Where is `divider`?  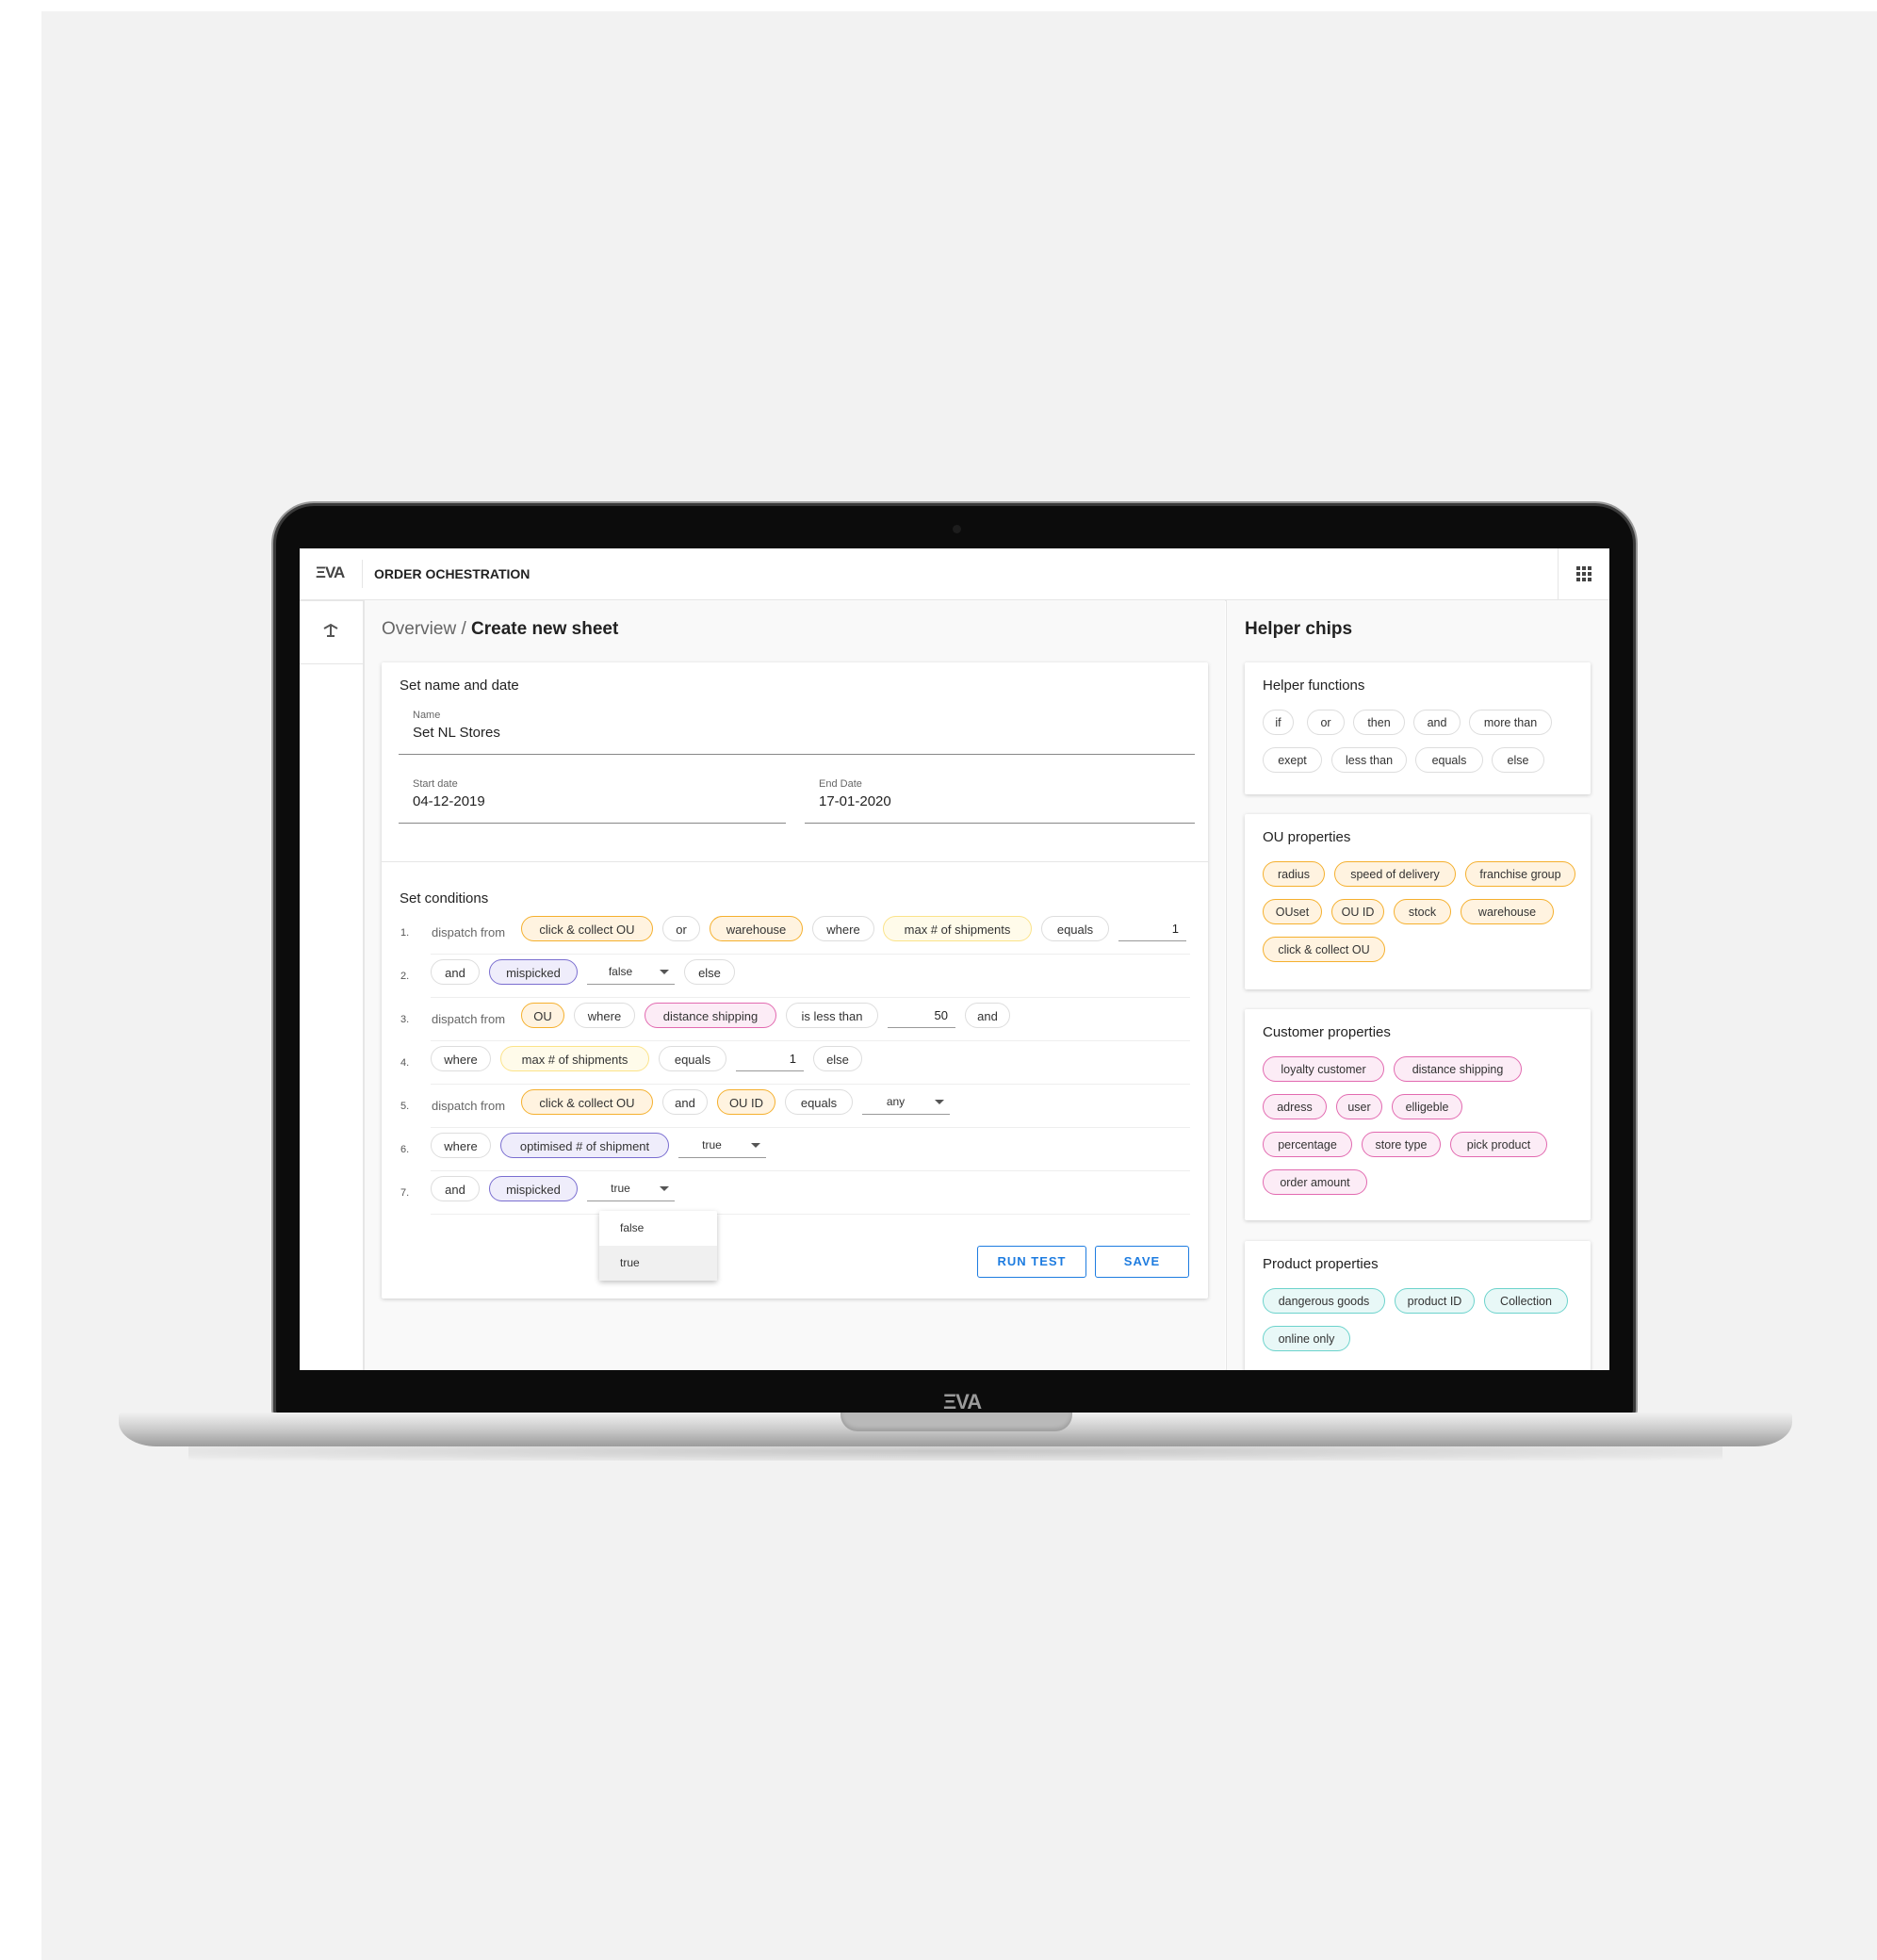
divider is located at coordinates (331, 664).